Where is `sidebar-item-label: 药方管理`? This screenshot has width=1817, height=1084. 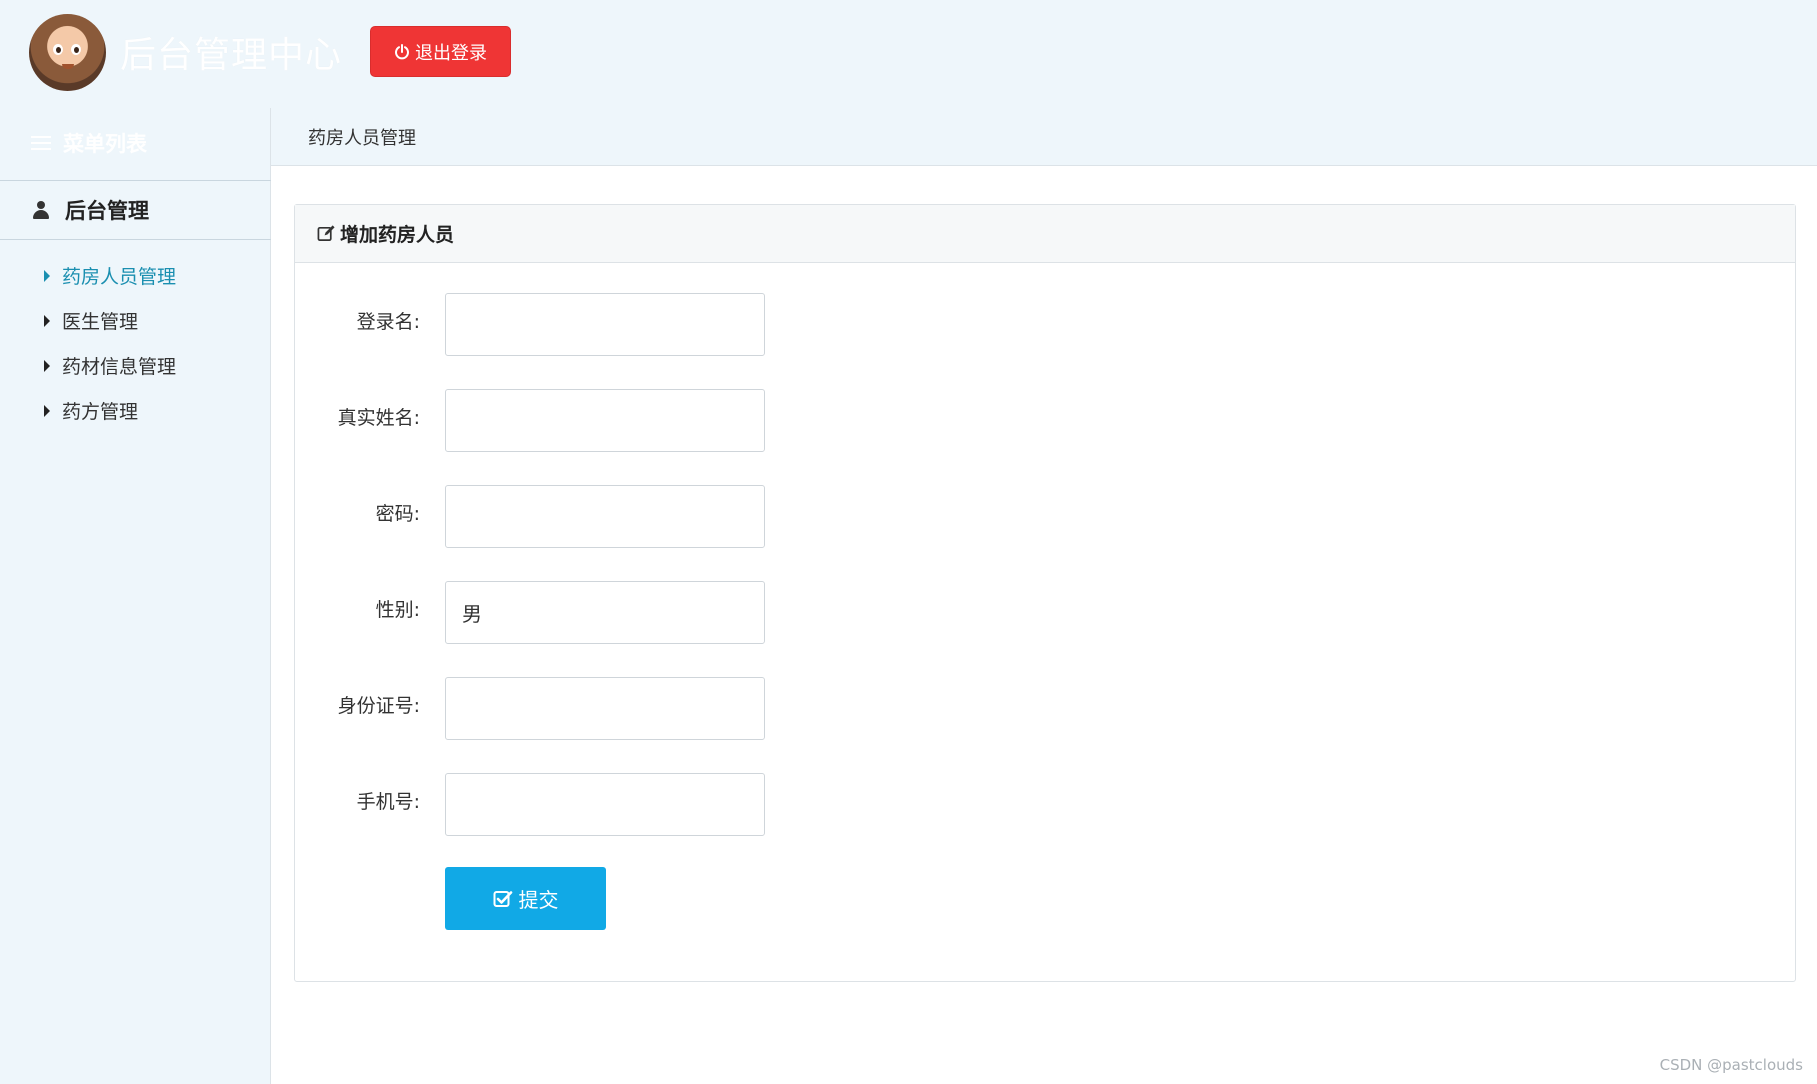 sidebar-item-label: 药方管理 is located at coordinates (100, 412).